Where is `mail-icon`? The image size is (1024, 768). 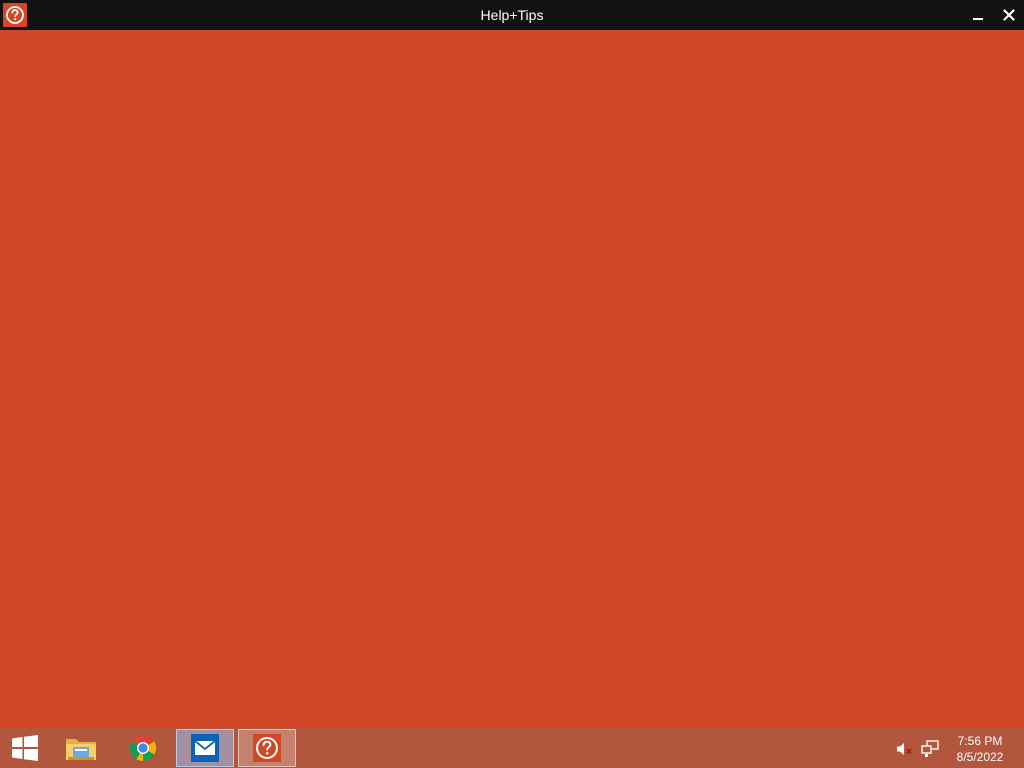
mail-icon is located at coordinates (205, 748).